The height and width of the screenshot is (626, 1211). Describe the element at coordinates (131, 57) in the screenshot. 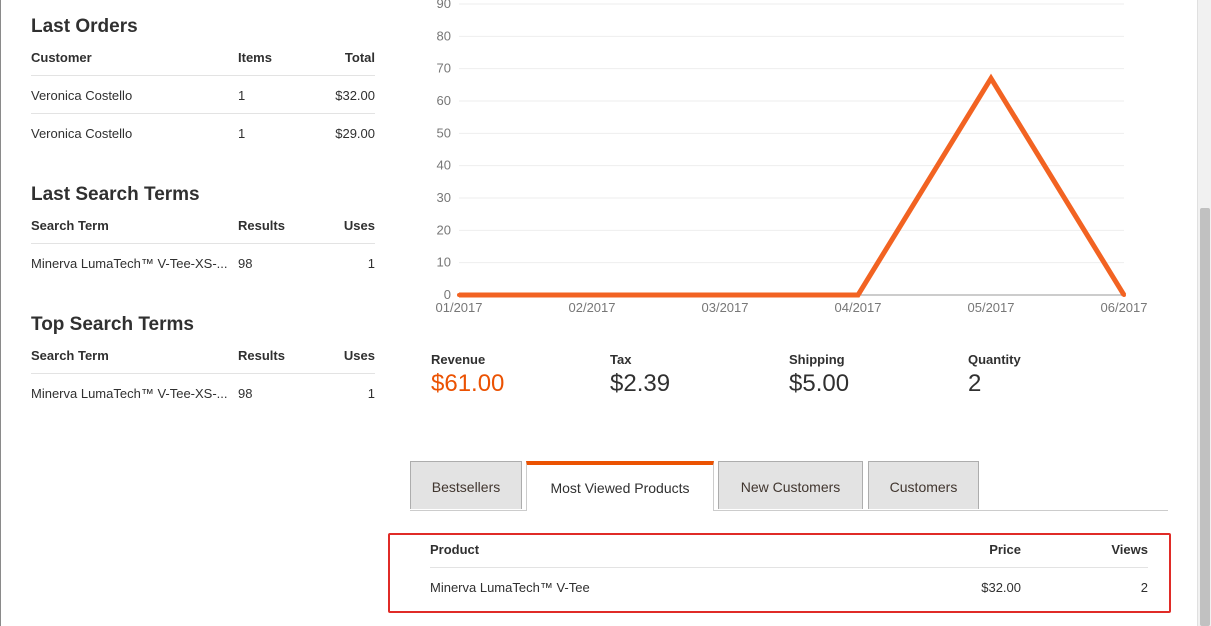

I see `column-header-customer: Customer` at that location.